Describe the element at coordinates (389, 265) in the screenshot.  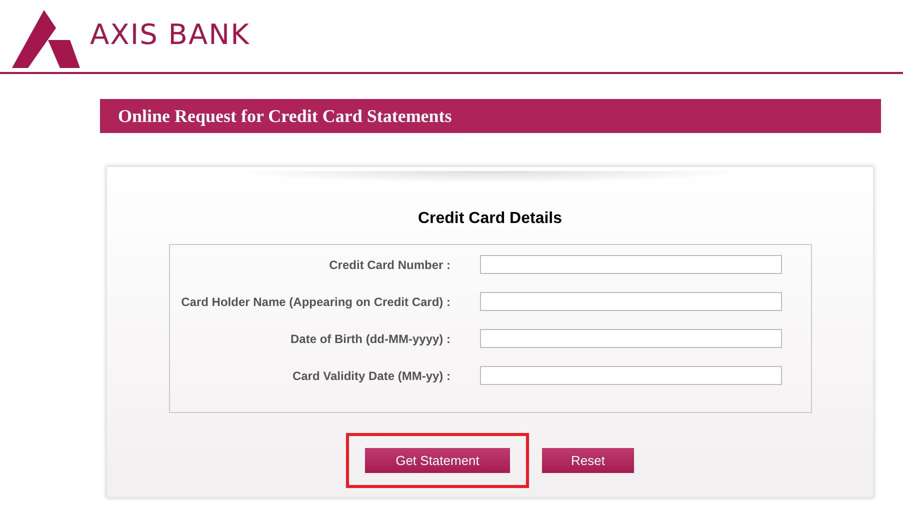
I see `field-label: Credit Card Number :` at that location.